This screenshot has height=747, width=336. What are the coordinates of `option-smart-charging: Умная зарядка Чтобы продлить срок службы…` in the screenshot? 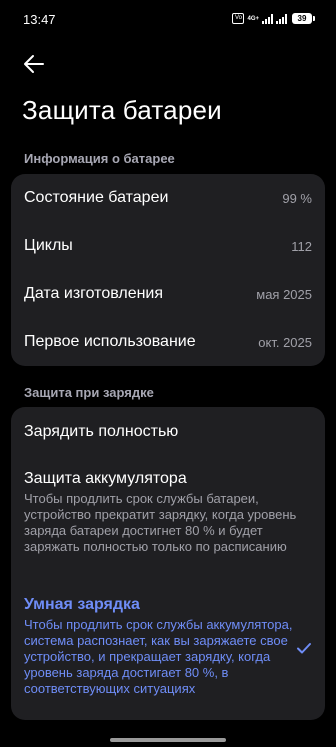 It's located at (159, 646).